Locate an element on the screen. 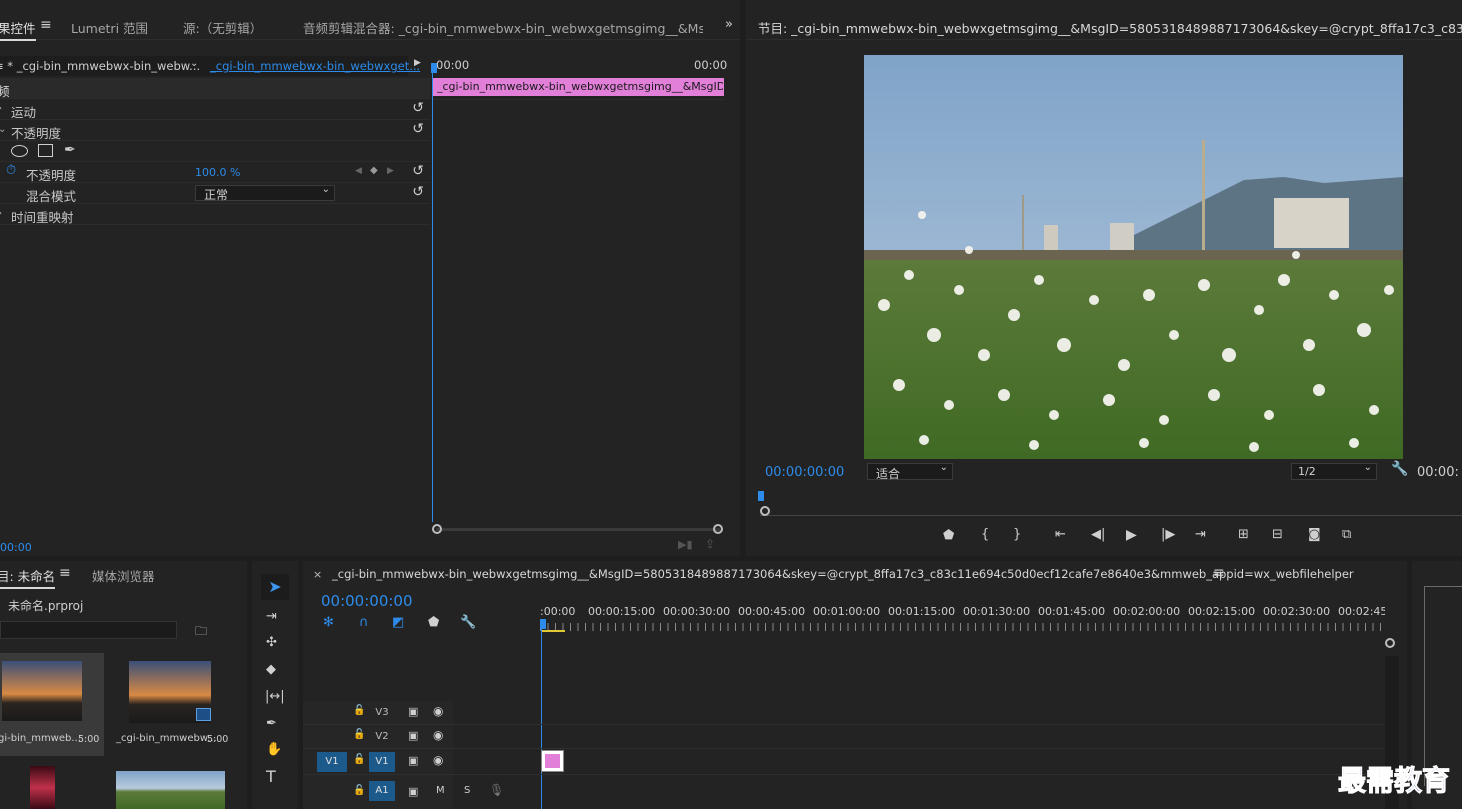 This screenshot has height=809, width=1462. linked-selection-icon: ∩ is located at coordinates (364, 623).